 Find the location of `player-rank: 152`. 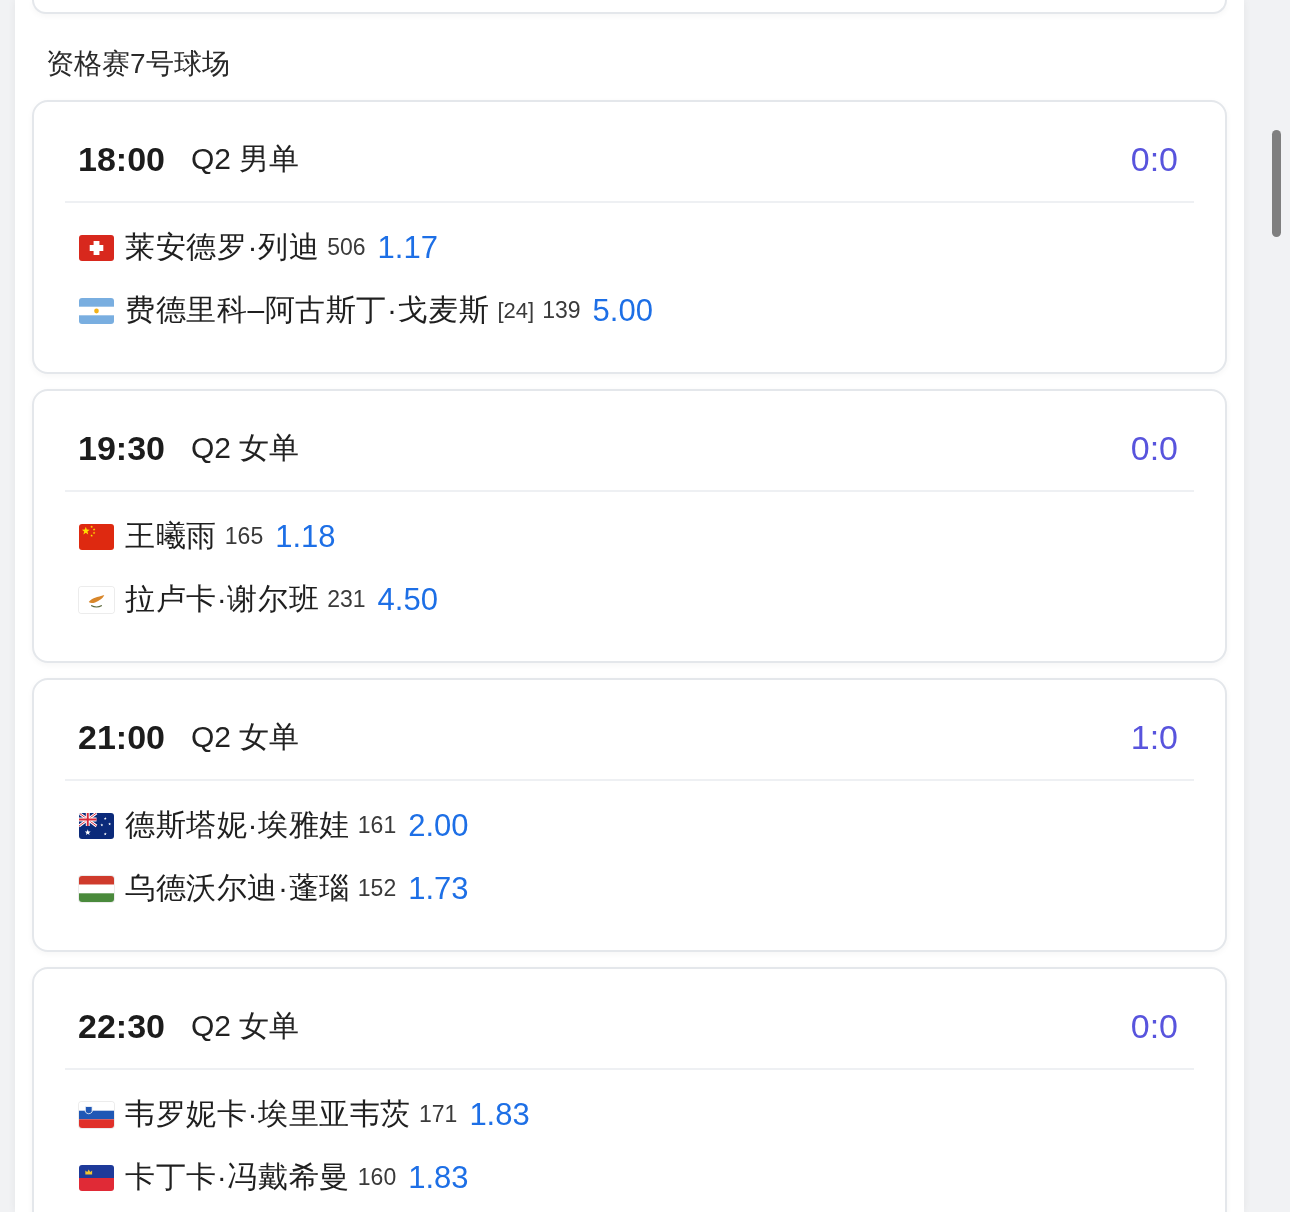

player-rank: 152 is located at coordinates (377, 888).